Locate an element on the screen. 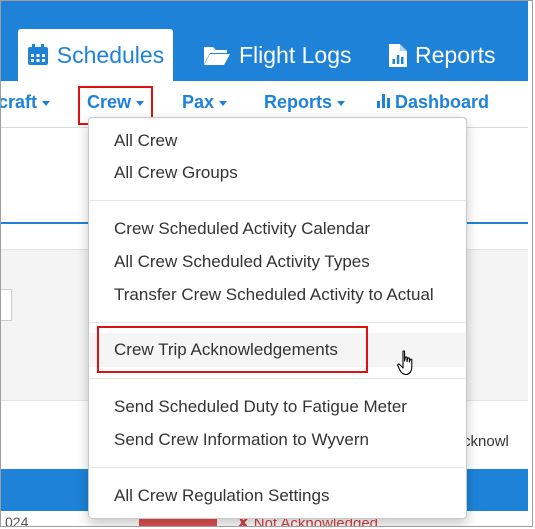 The width and height of the screenshot is (535, 529). tab-schedules: Schedules is located at coordinates (95, 55).